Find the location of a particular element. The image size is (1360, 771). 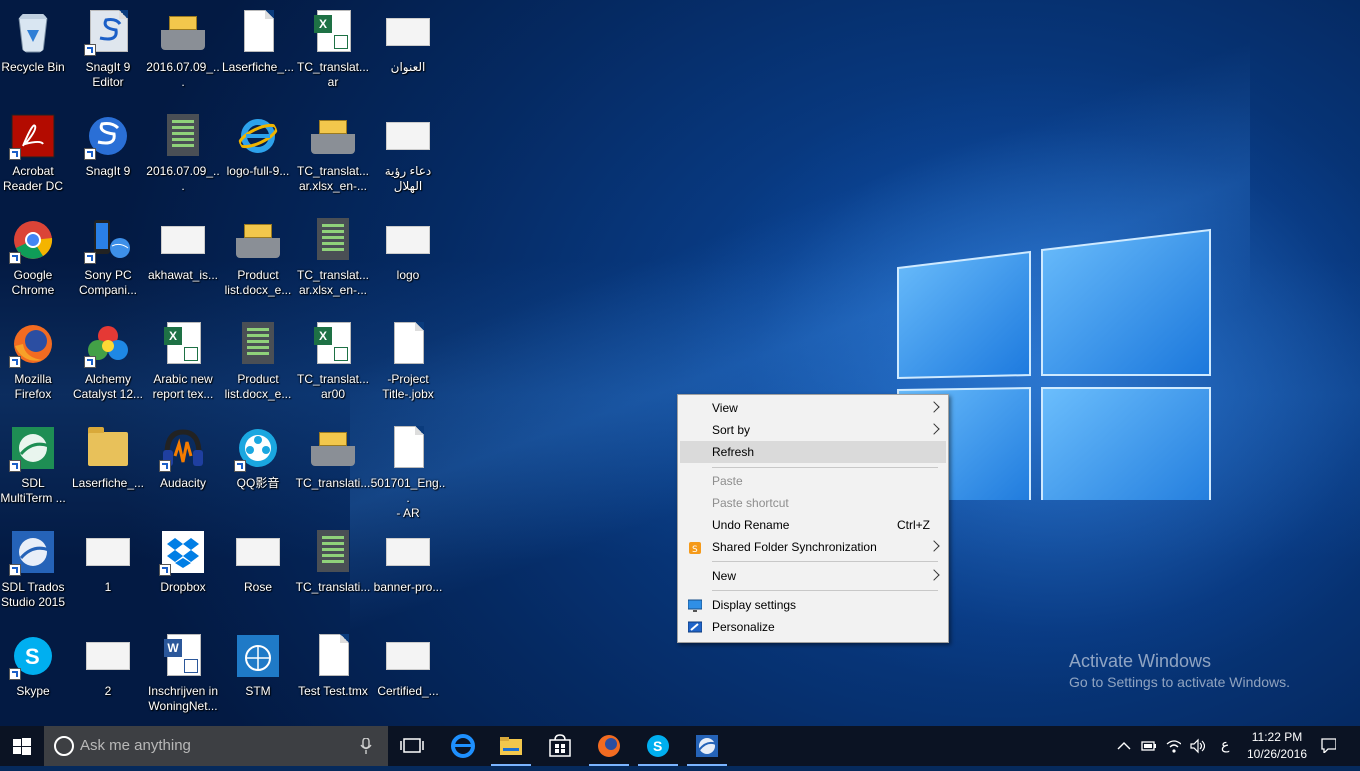

desktop-icon: 2 is located at coordinates (108, 677).